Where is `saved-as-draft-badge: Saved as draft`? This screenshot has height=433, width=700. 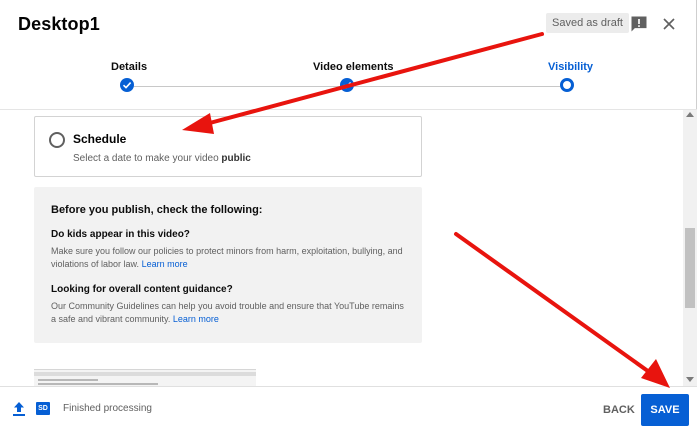 saved-as-draft-badge: Saved as draft is located at coordinates (587, 23).